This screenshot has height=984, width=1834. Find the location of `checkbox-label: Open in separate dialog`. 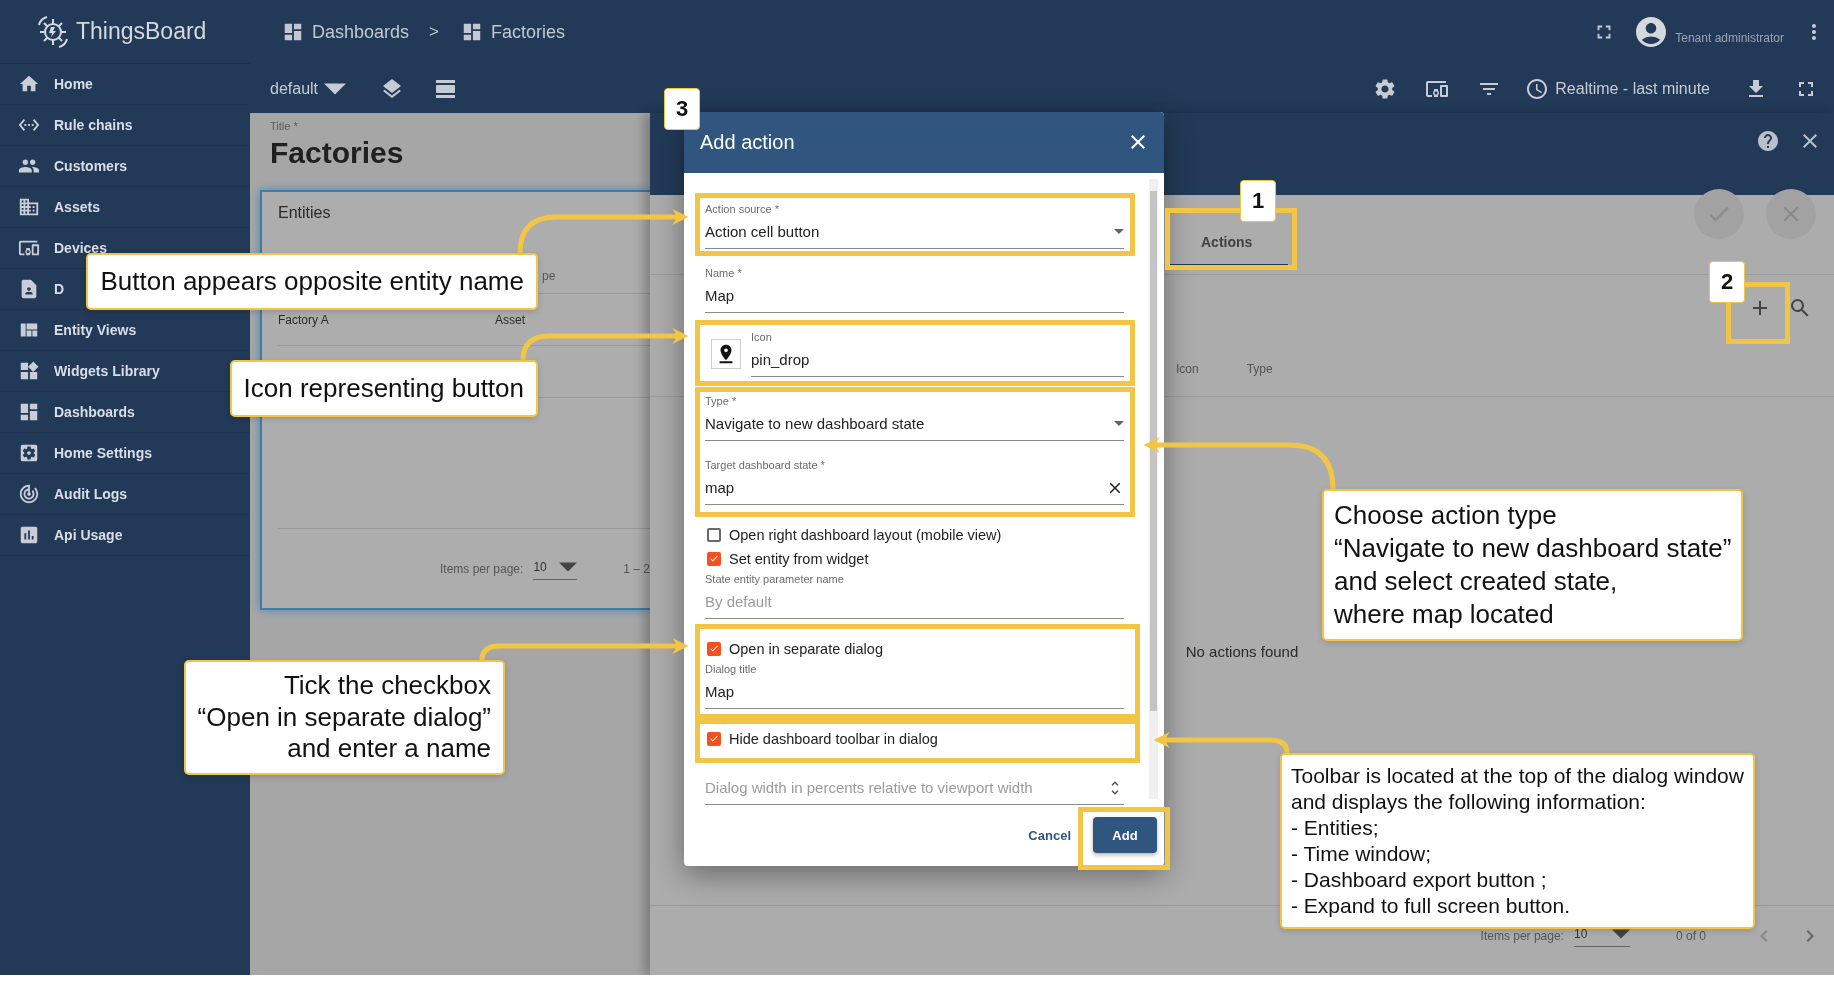

checkbox-label: Open in separate dialog is located at coordinates (806, 648).